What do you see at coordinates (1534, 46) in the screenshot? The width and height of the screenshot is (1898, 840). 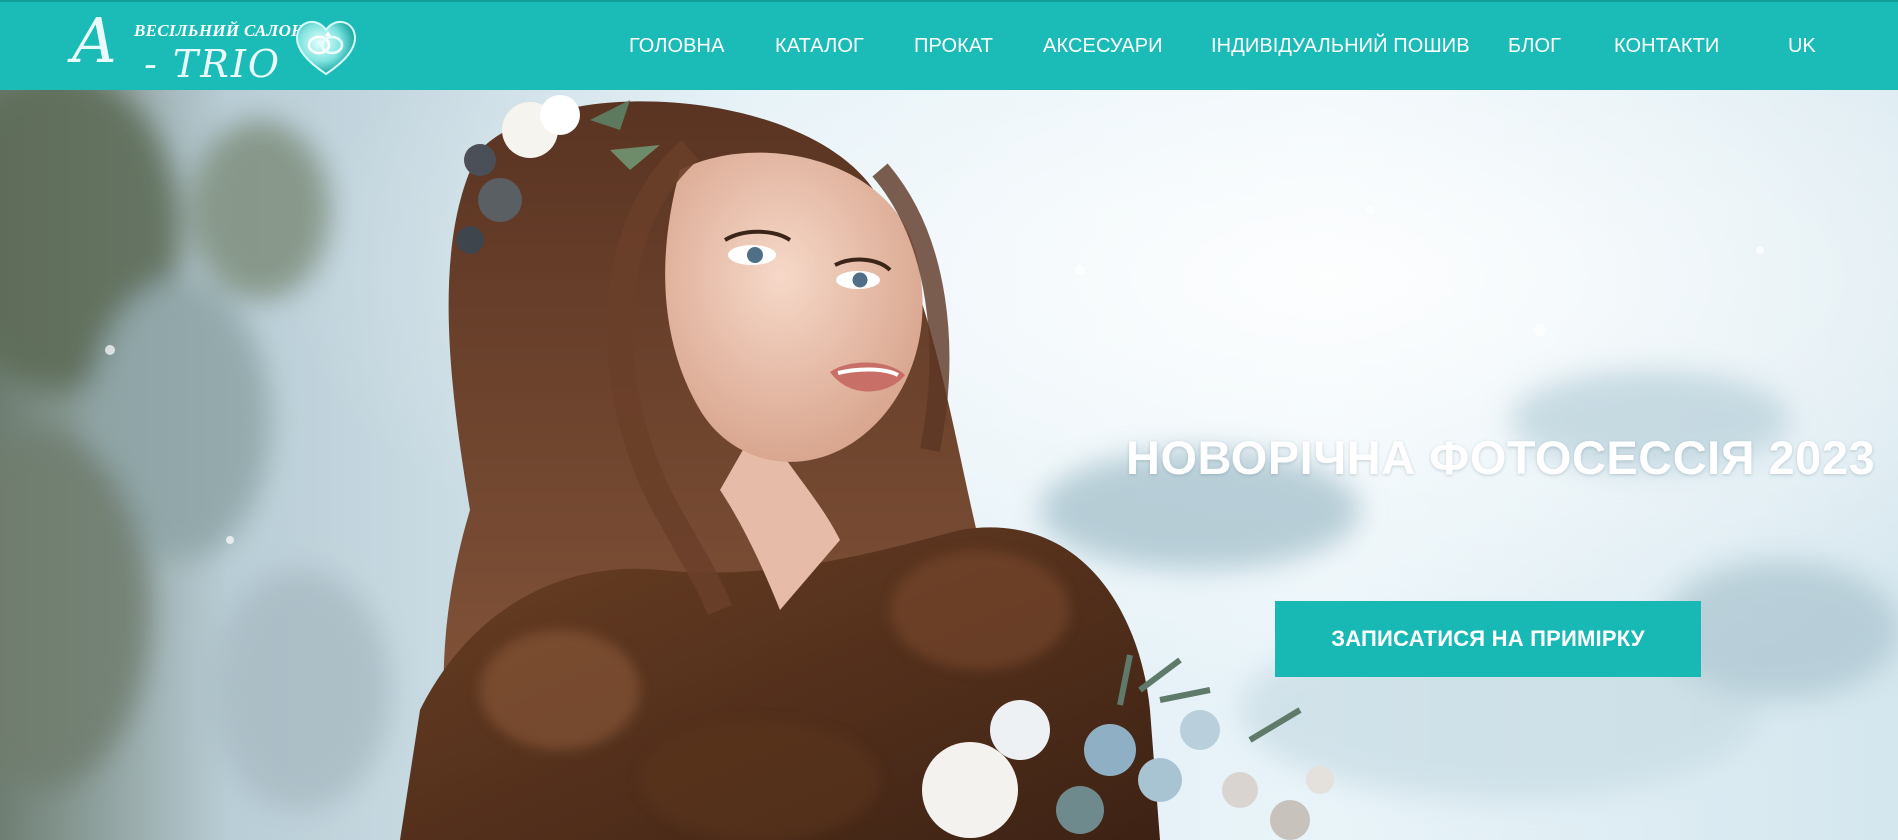 I see `nav-item-blog: БЛОГ` at bounding box center [1534, 46].